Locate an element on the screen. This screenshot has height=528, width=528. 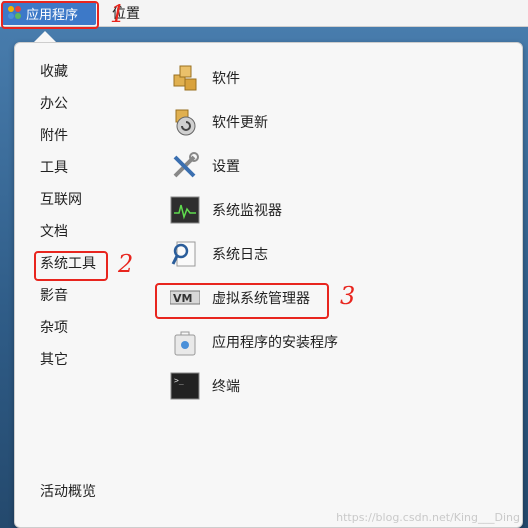
software-update-icon is located at coordinates (185, 122).